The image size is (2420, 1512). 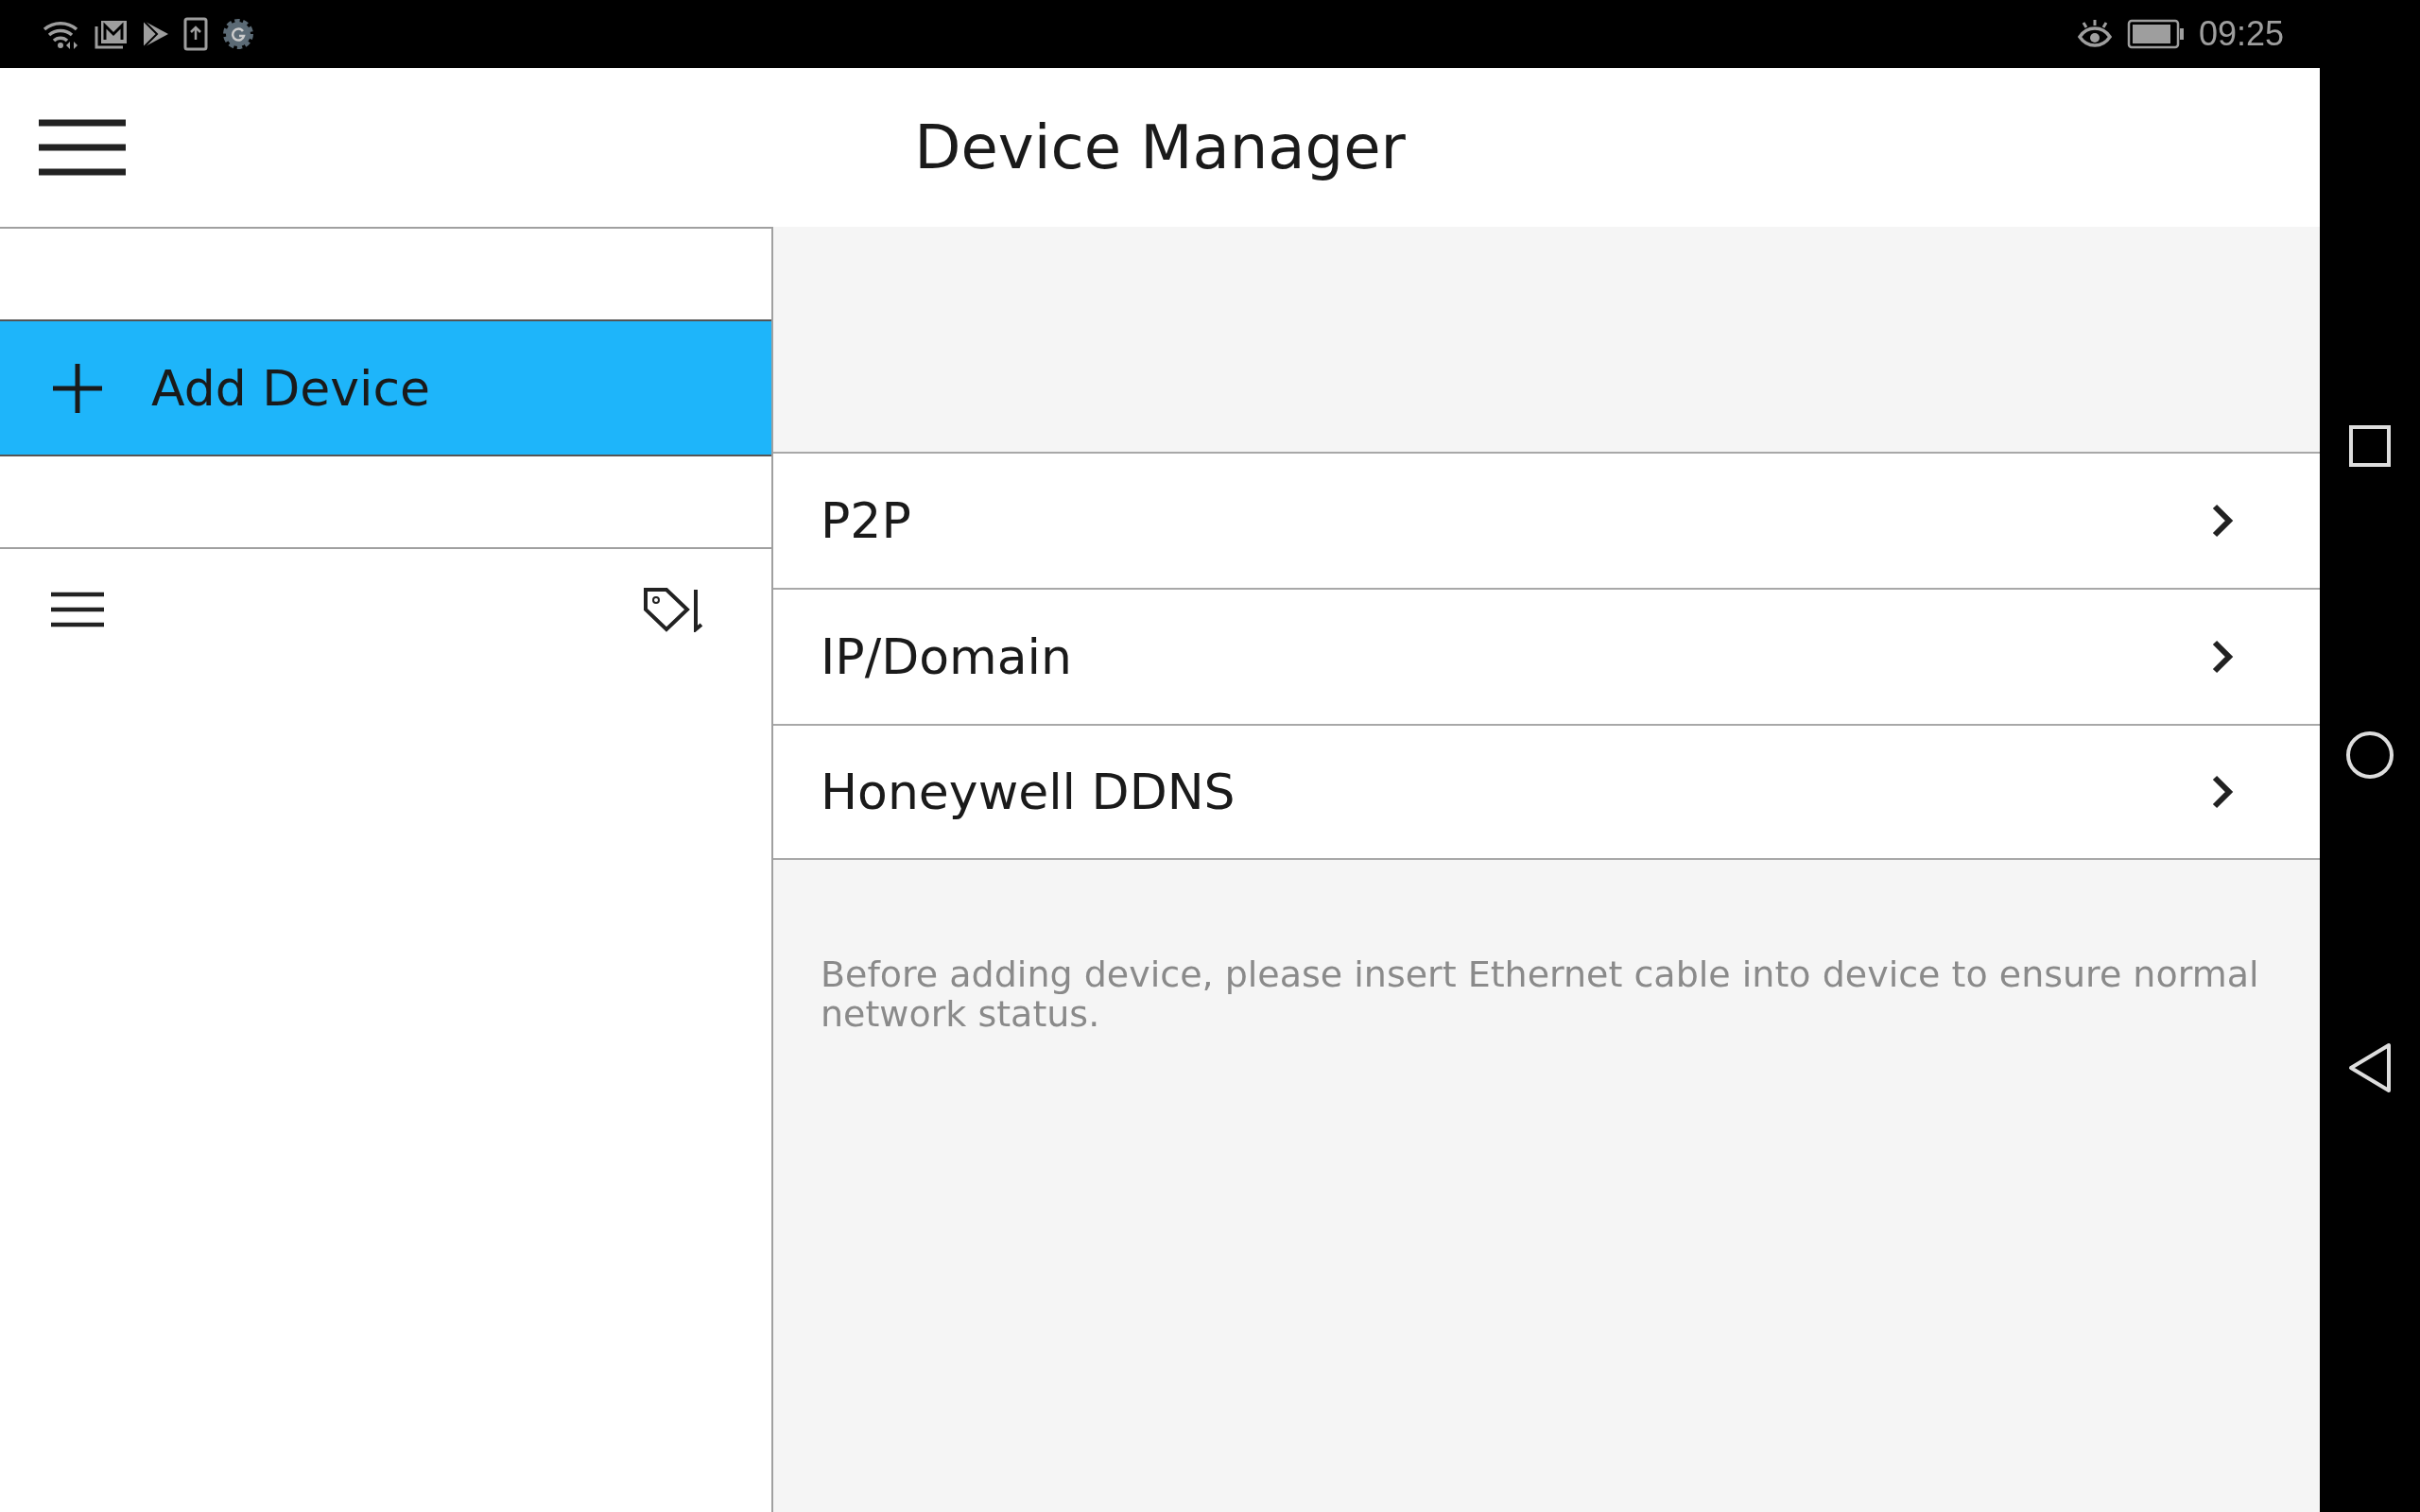 I want to click on mail-icon, so click(x=112, y=34).